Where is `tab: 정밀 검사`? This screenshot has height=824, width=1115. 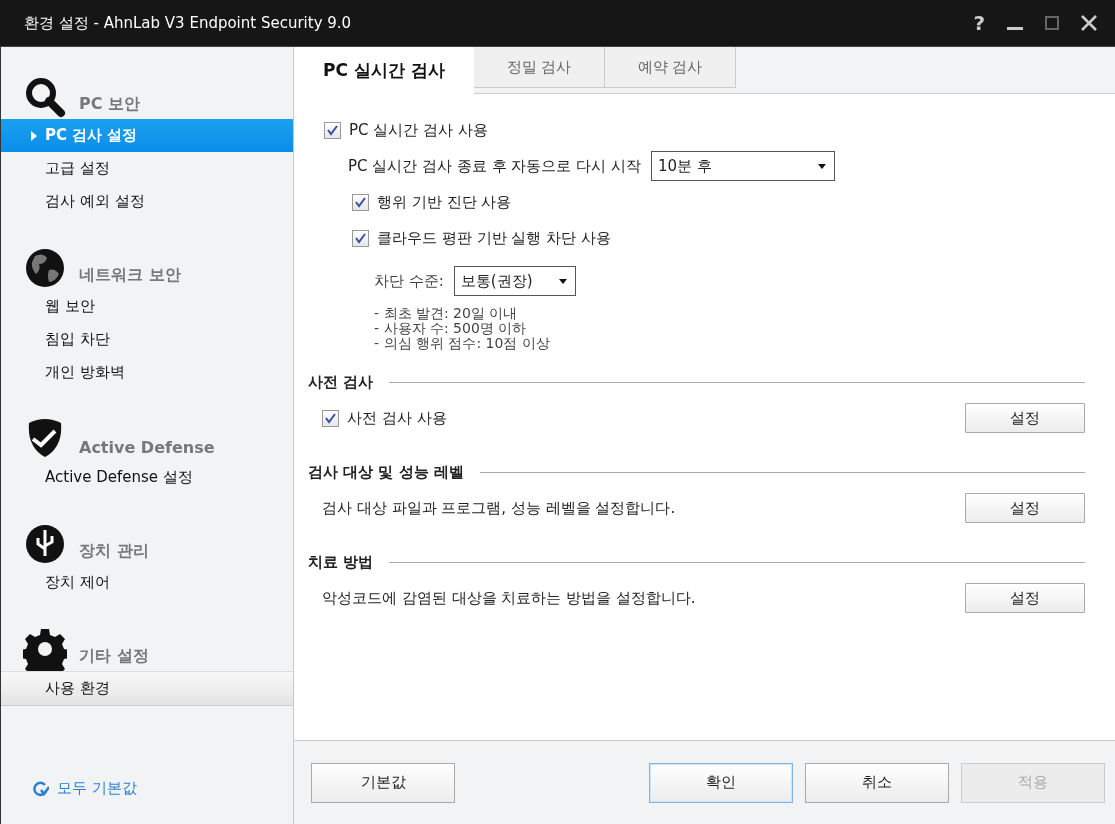
tab: 정밀 검사 is located at coordinates (539, 67).